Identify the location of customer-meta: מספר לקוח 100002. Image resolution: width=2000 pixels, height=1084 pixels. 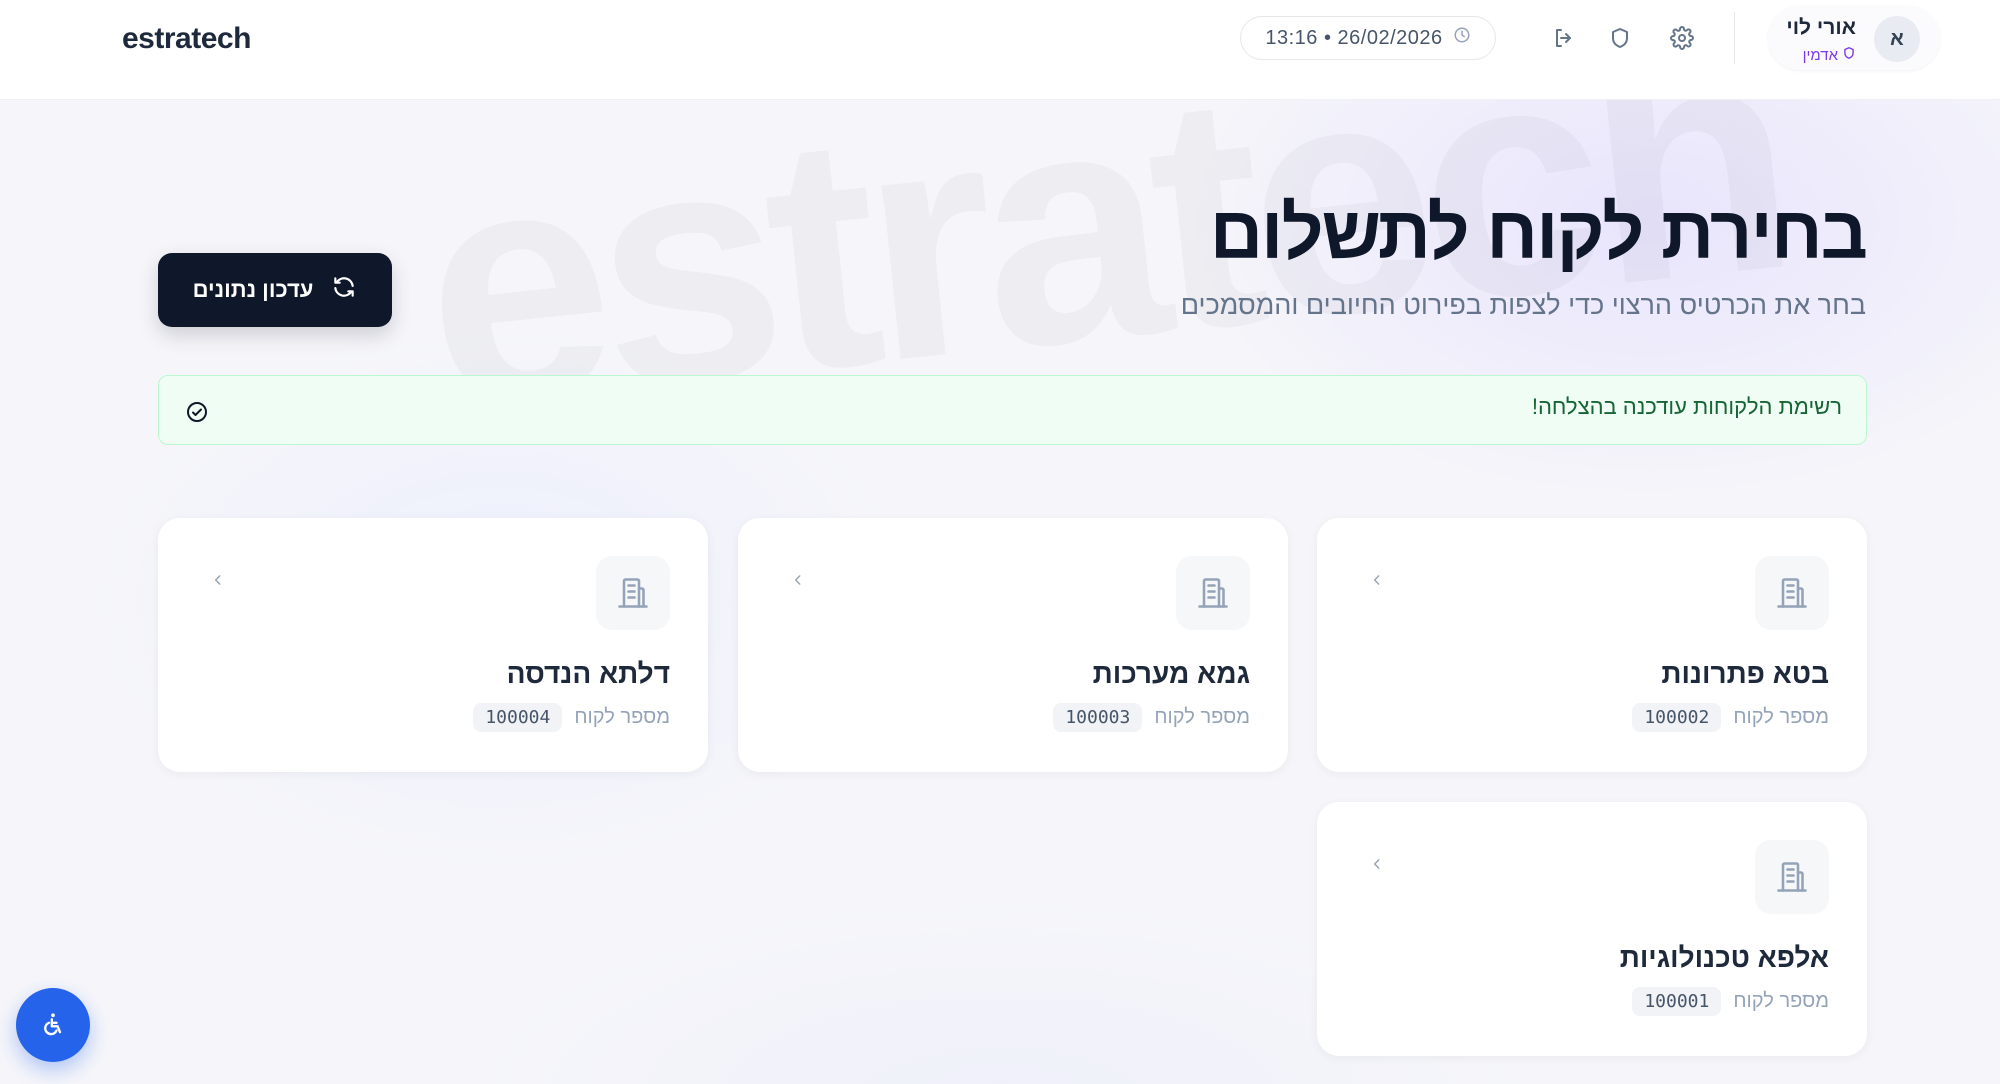
(1730, 717).